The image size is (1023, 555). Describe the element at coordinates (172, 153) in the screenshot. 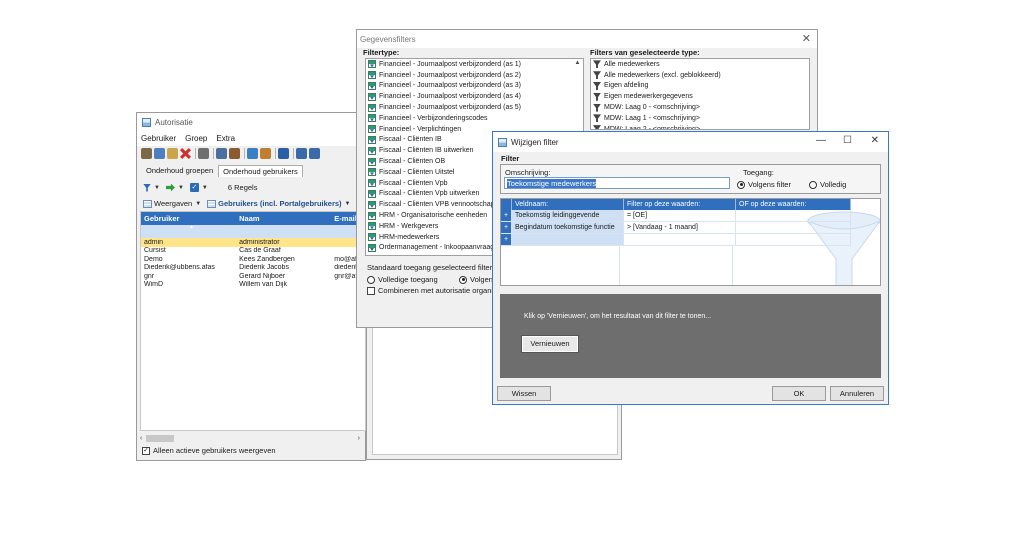

I see `edit-icon` at that location.